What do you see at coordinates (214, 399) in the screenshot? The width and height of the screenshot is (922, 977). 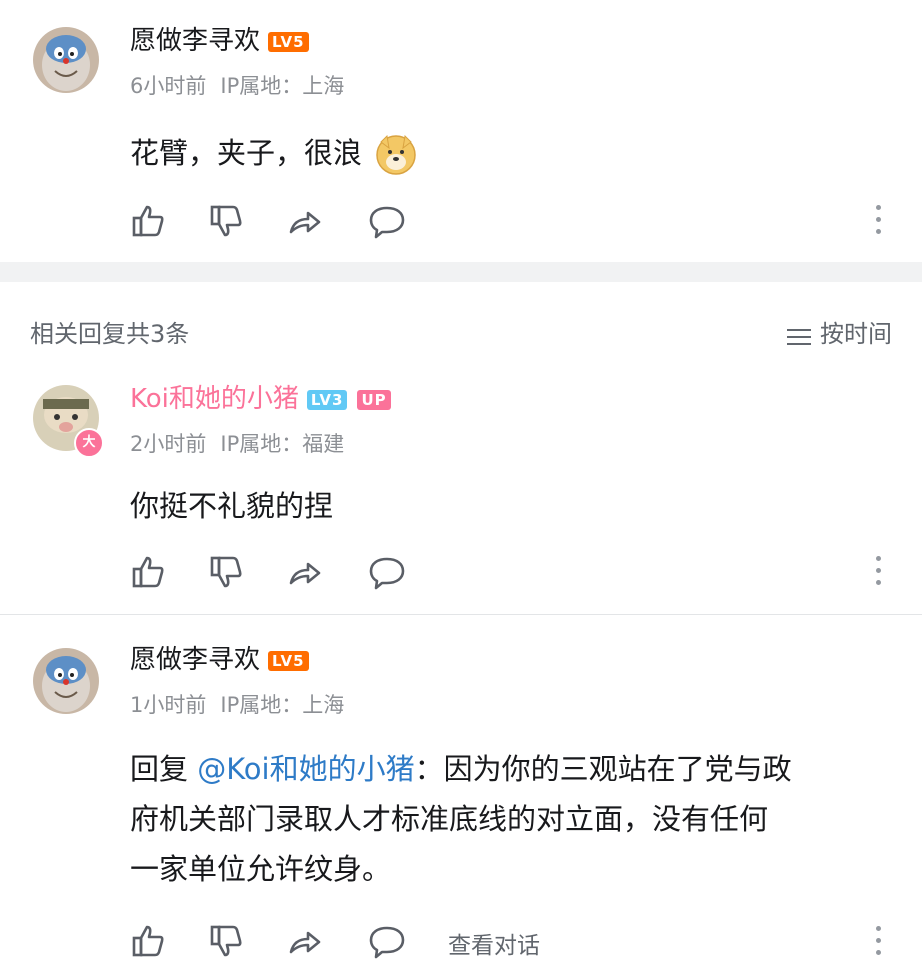 I see `username-text: Koi和她的小猪` at bounding box center [214, 399].